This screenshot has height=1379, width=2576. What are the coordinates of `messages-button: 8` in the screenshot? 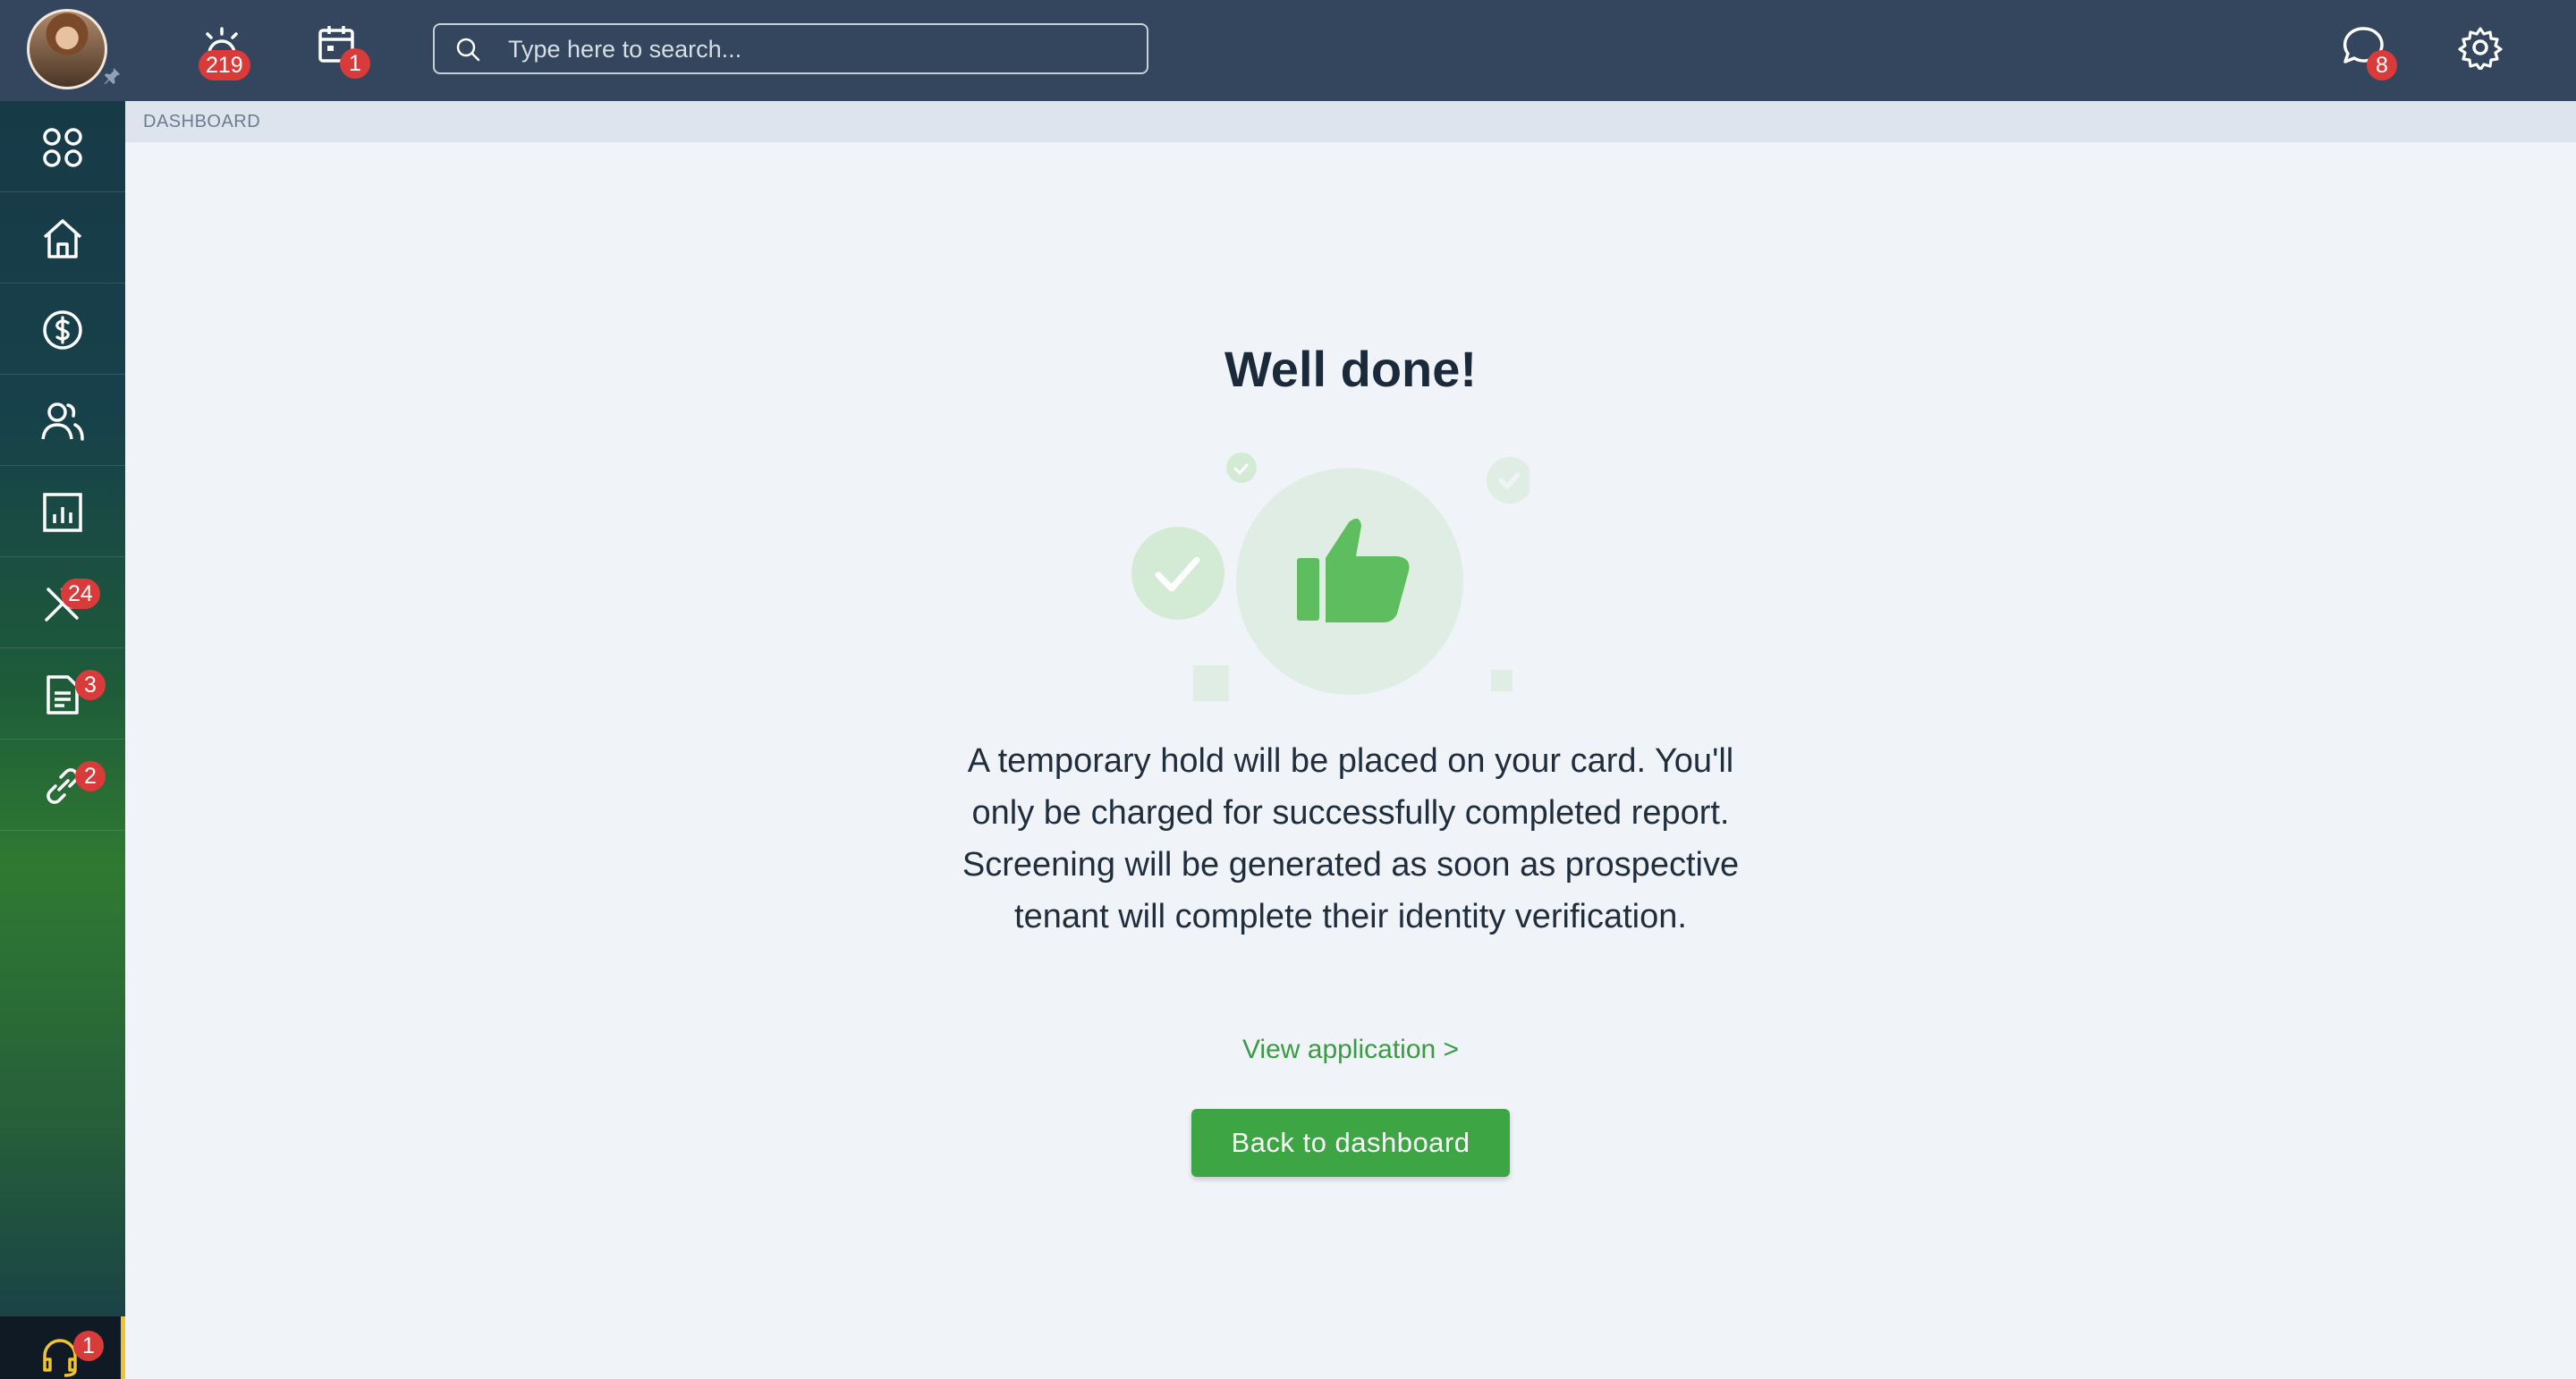 It's located at (2369, 54).